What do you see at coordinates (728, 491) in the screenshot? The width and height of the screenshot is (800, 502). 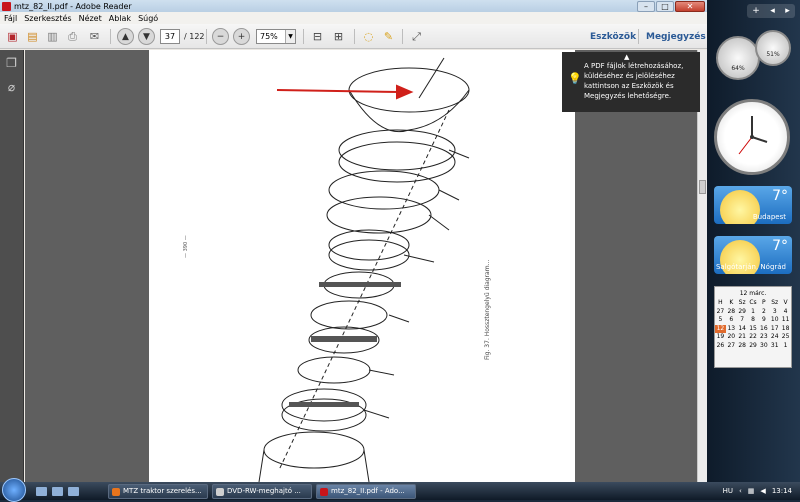 I see `language-indicator: HU` at bounding box center [728, 491].